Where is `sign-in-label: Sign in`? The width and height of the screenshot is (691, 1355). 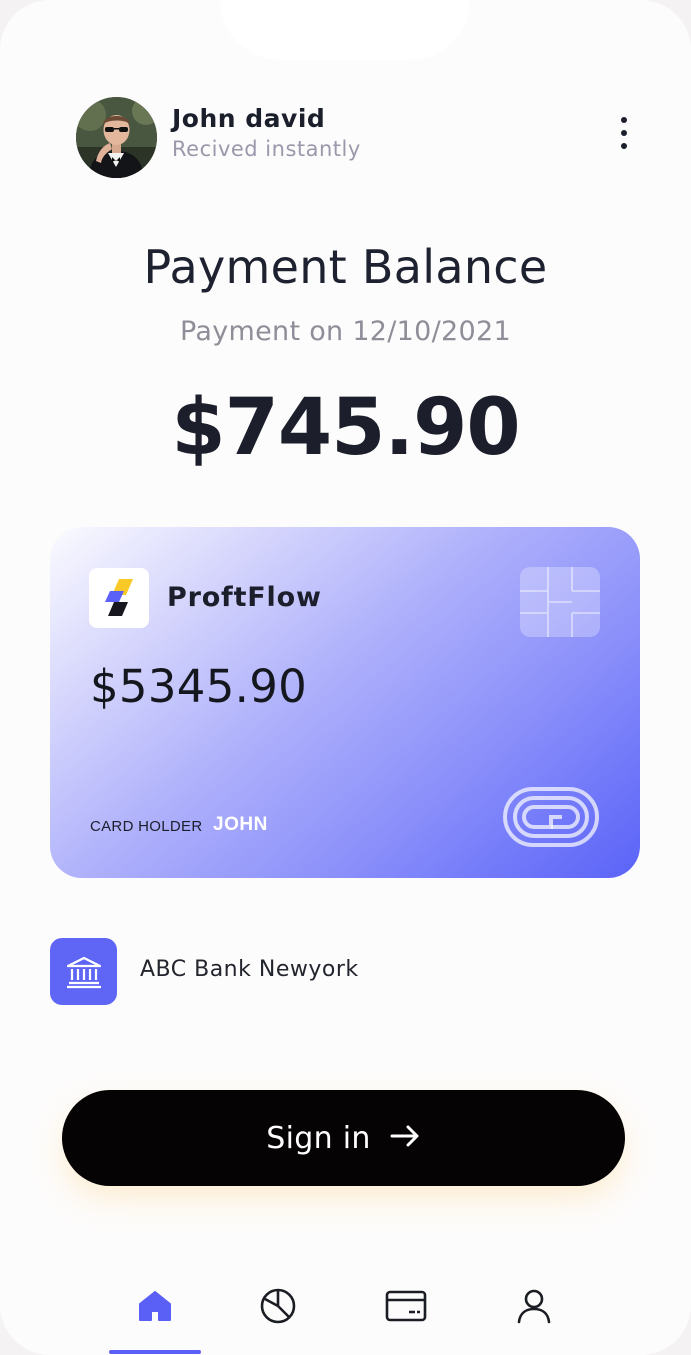 sign-in-label: Sign in is located at coordinates (318, 1138).